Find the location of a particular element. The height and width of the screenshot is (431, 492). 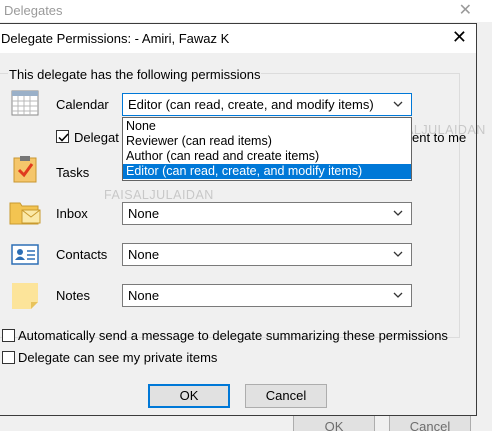

dialog-titlebar: Delegate Permissions: - Amiri, Fawaz K ✕ is located at coordinates (238, 38).